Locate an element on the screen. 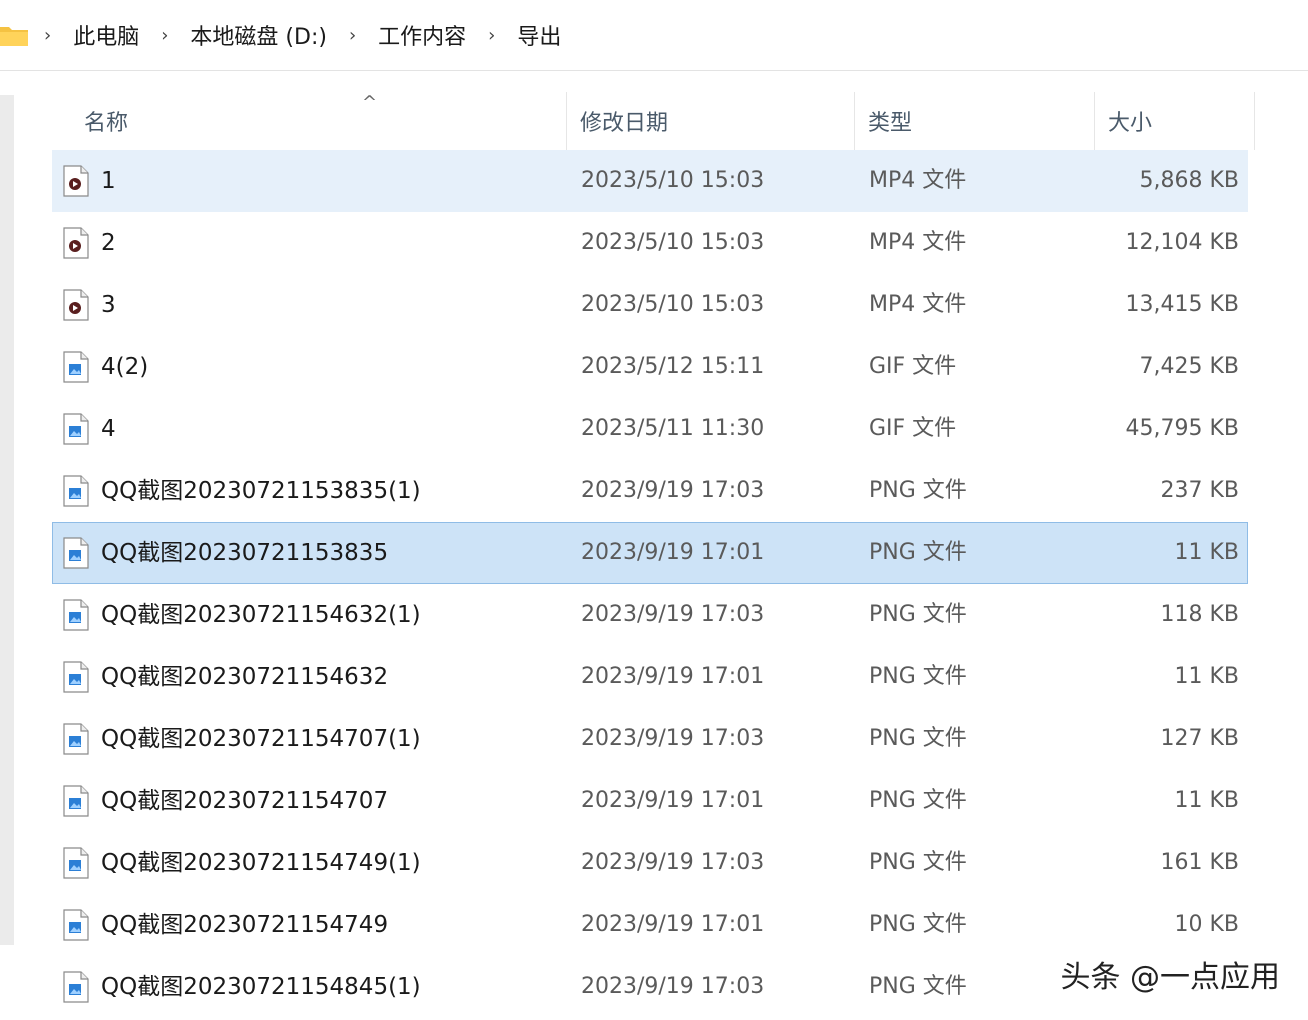 Image resolution: width=1308 pixels, height=1020 pixels. file-name: QQ截图20230721154707(1) is located at coordinates (261, 739).